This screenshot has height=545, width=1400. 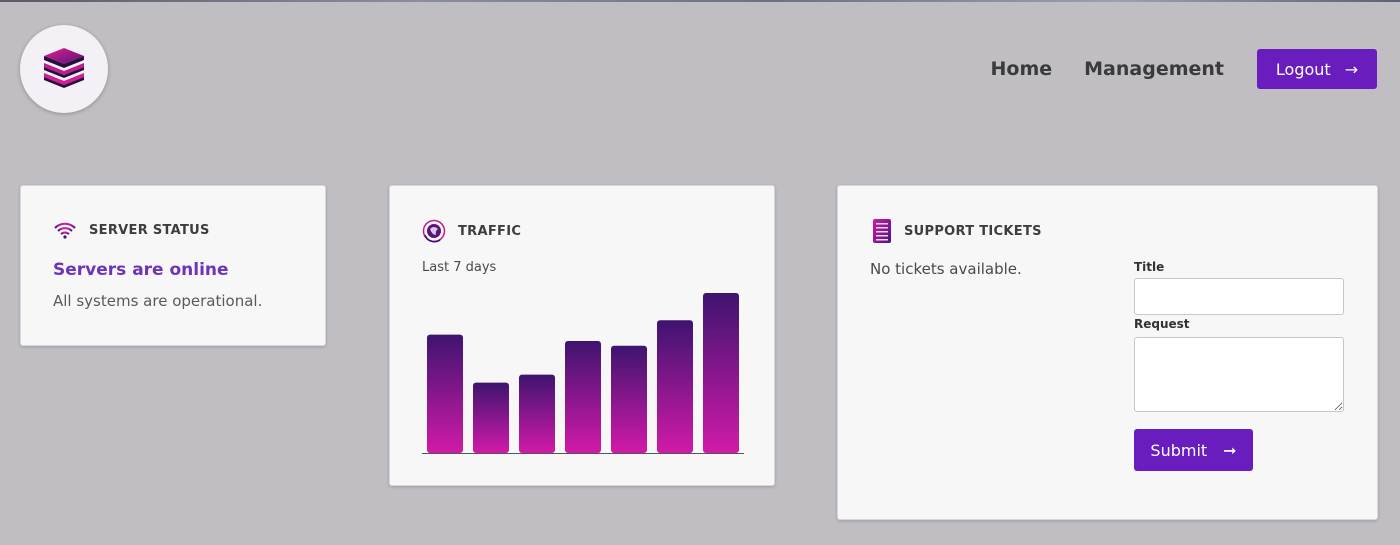 What do you see at coordinates (1239, 374) in the screenshot?
I see `ticket-request-textarea` at bounding box center [1239, 374].